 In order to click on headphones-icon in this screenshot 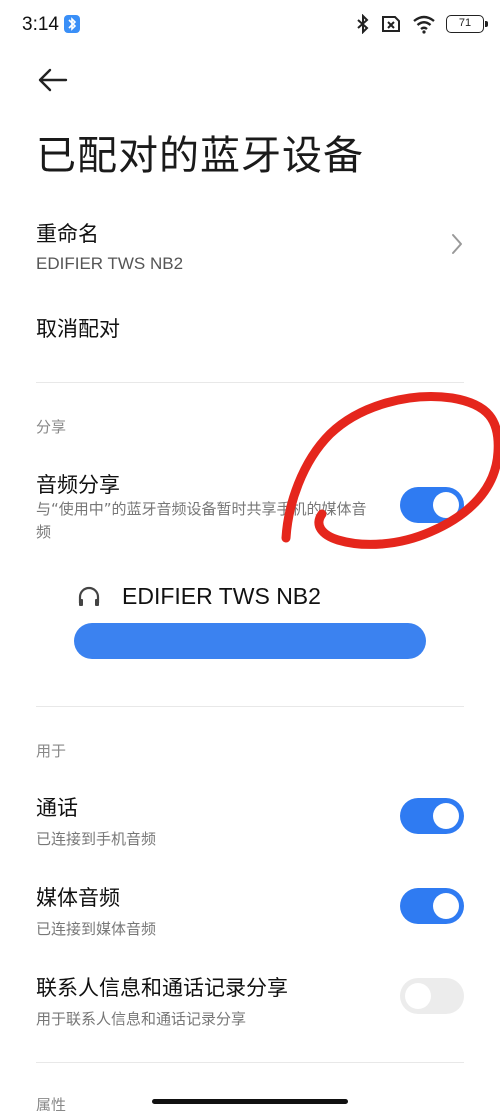, I will do `click(89, 596)`.